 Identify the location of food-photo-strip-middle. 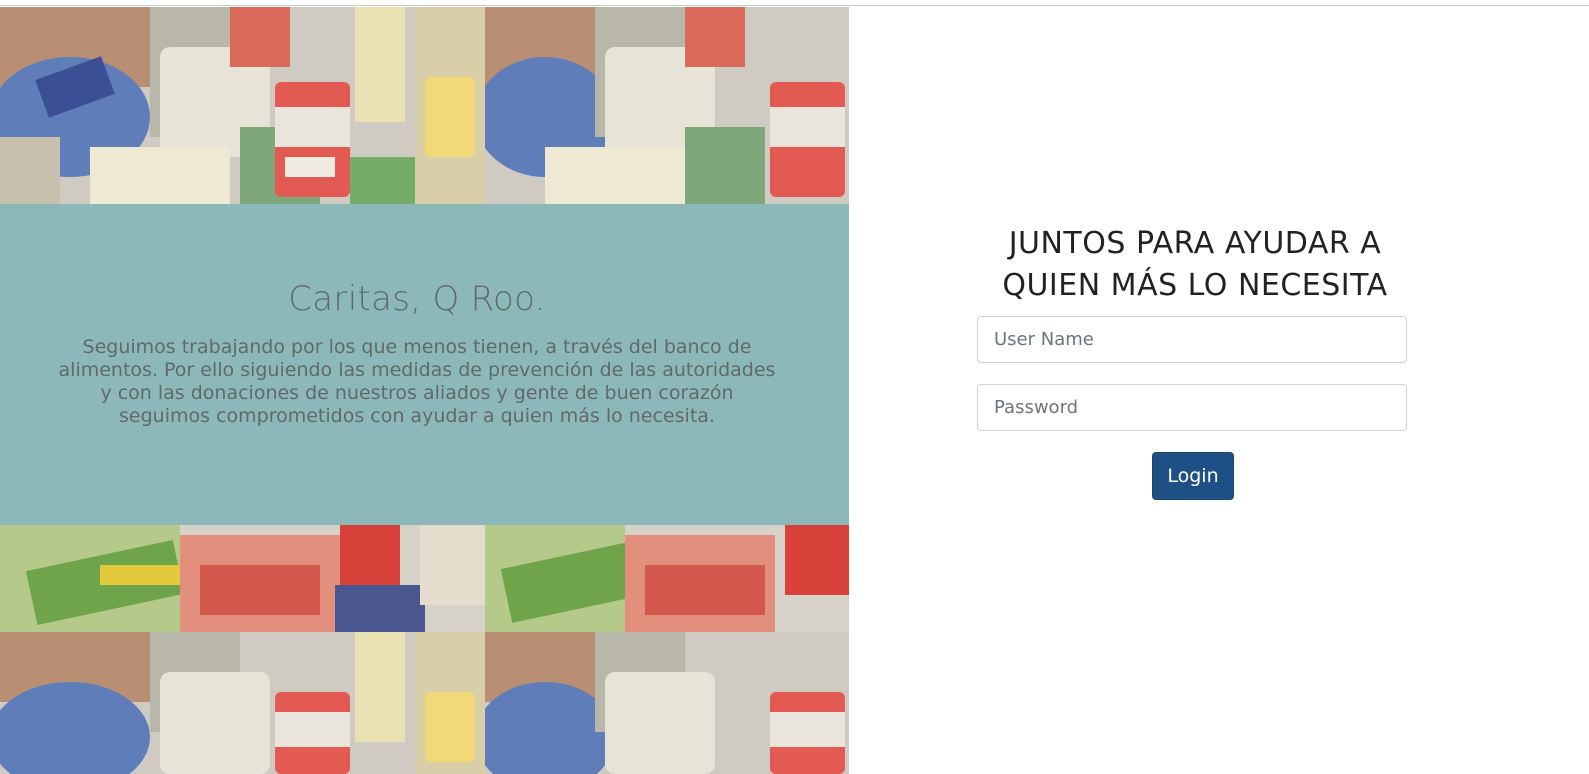
(424, 578).